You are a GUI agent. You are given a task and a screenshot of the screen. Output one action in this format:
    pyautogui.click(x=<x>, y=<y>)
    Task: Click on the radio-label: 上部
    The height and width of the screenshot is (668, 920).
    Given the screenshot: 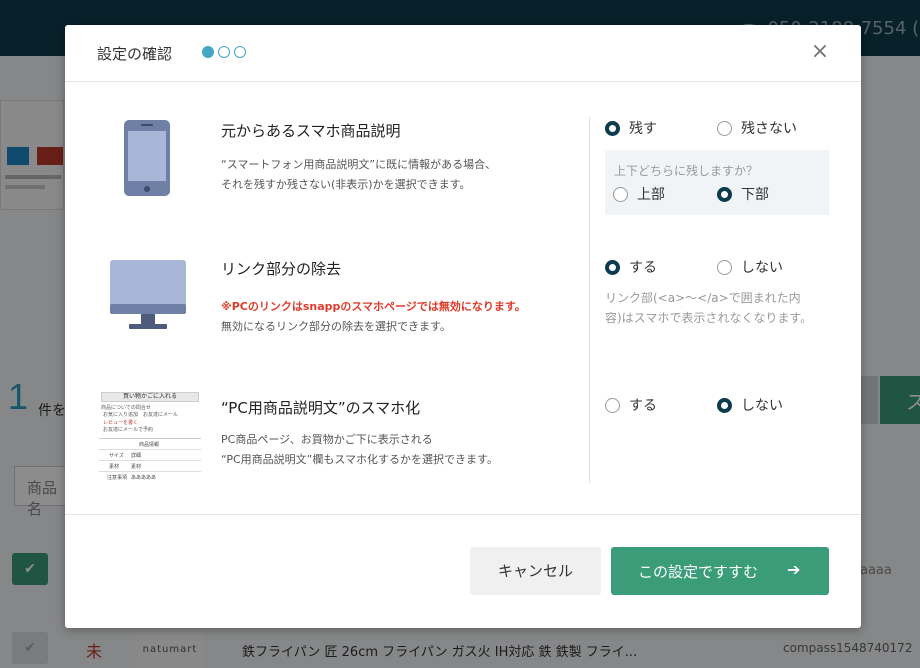 What is the action you would take?
    pyautogui.click(x=651, y=195)
    